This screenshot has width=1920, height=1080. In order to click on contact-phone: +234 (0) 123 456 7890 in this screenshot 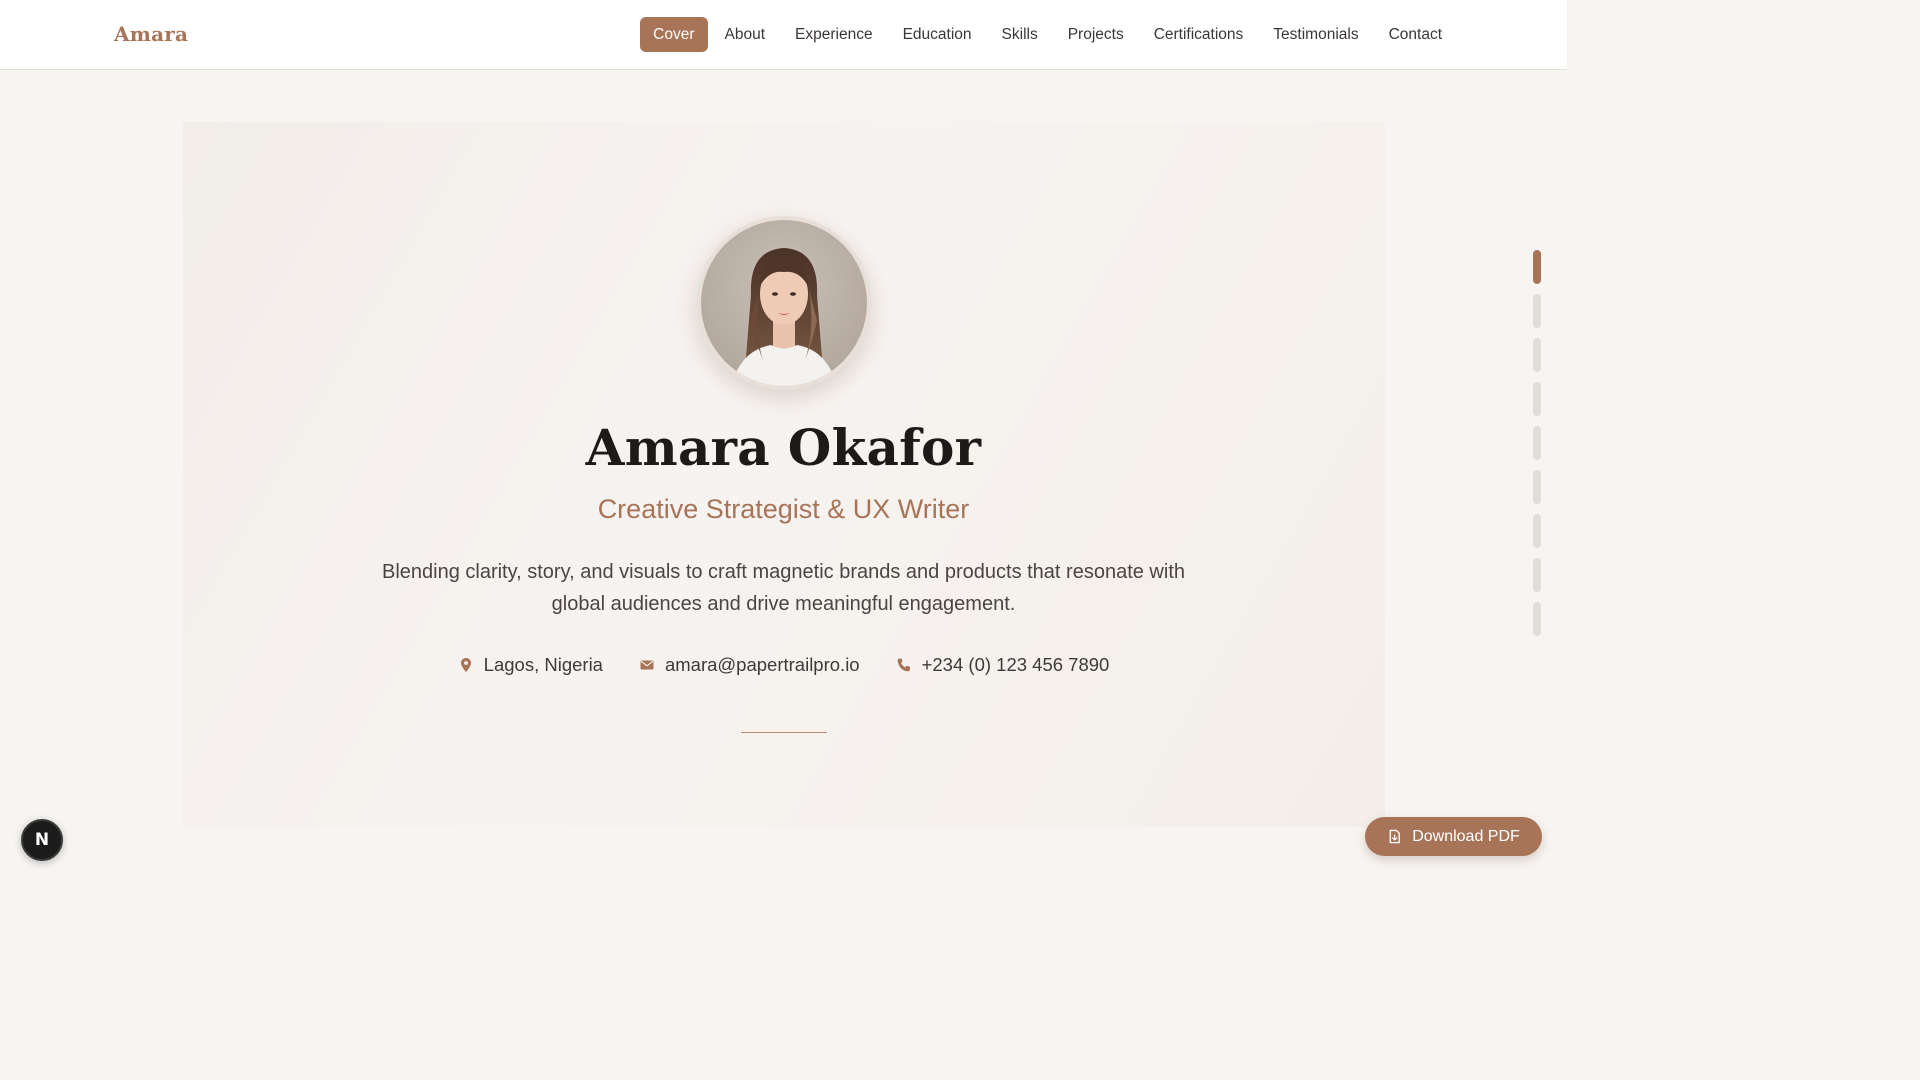, I will do `click(1003, 665)`.